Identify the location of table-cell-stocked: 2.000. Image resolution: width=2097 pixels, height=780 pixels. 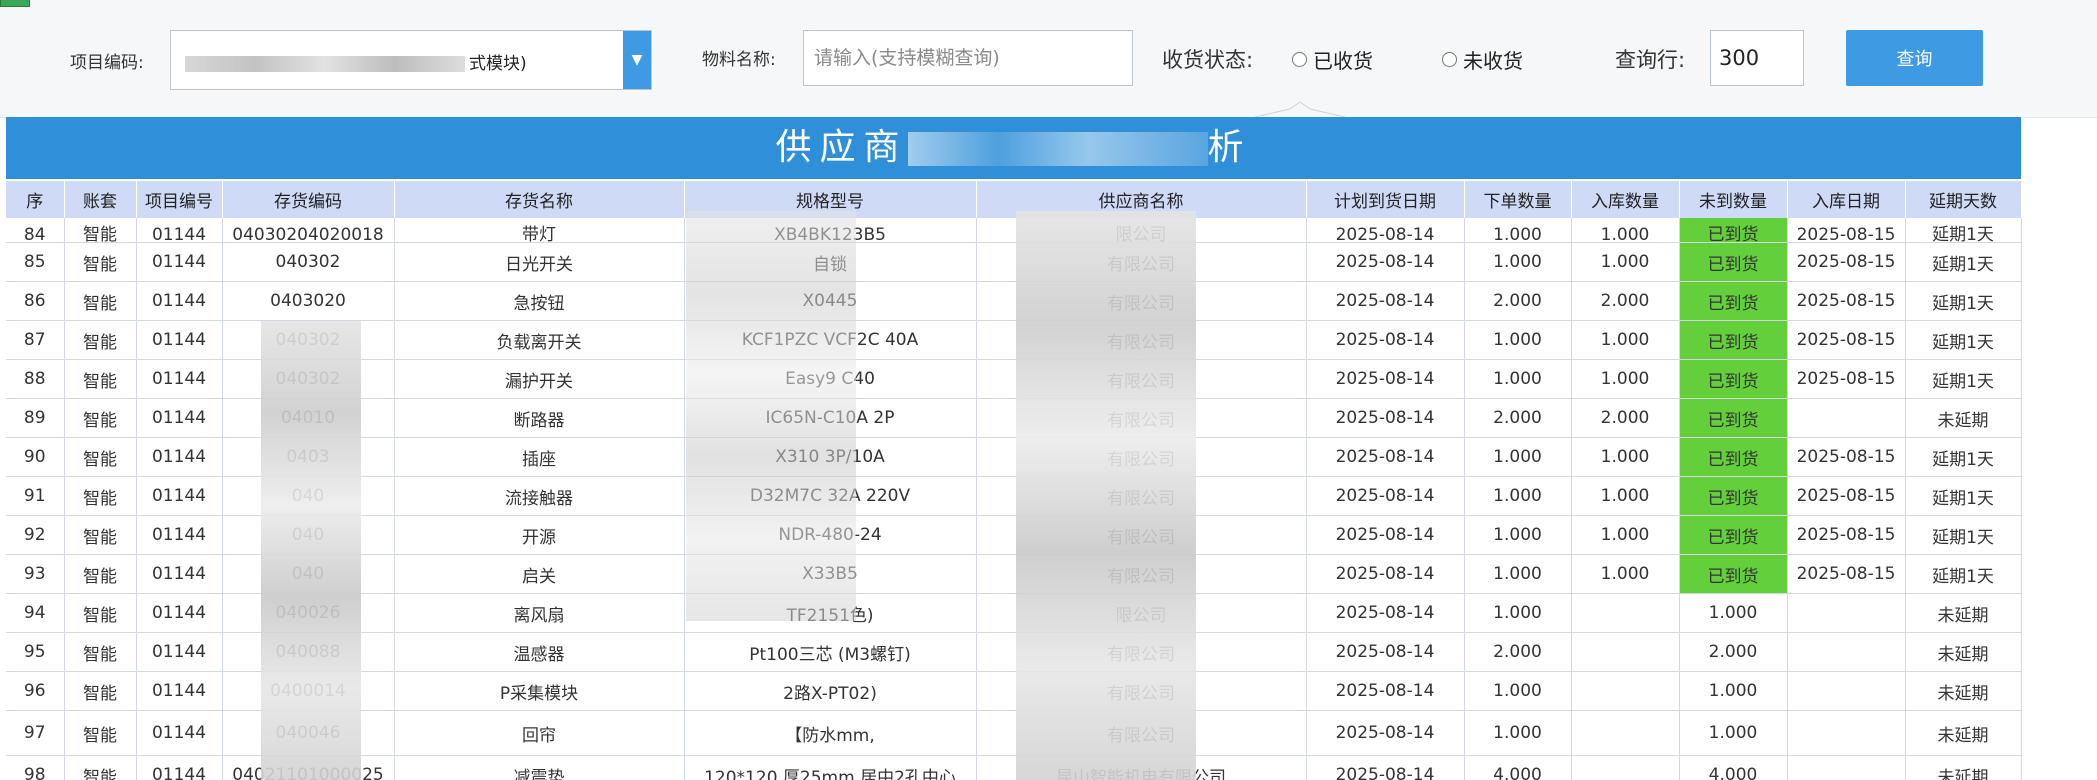
(1625, 418).